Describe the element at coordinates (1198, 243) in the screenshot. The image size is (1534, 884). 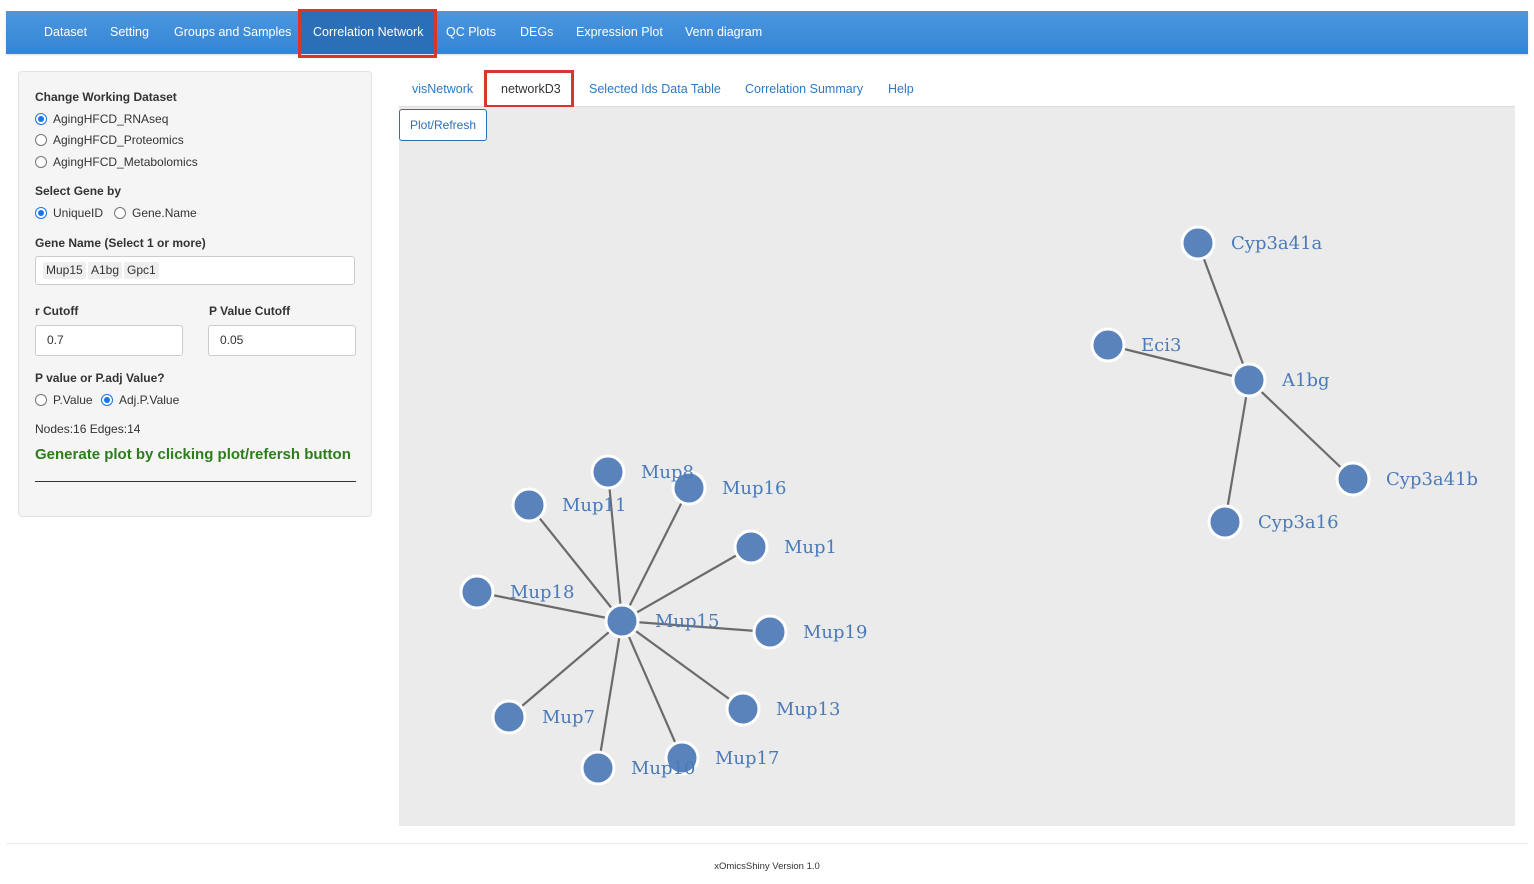
I see `network-node-cyp3a41a` at that location.